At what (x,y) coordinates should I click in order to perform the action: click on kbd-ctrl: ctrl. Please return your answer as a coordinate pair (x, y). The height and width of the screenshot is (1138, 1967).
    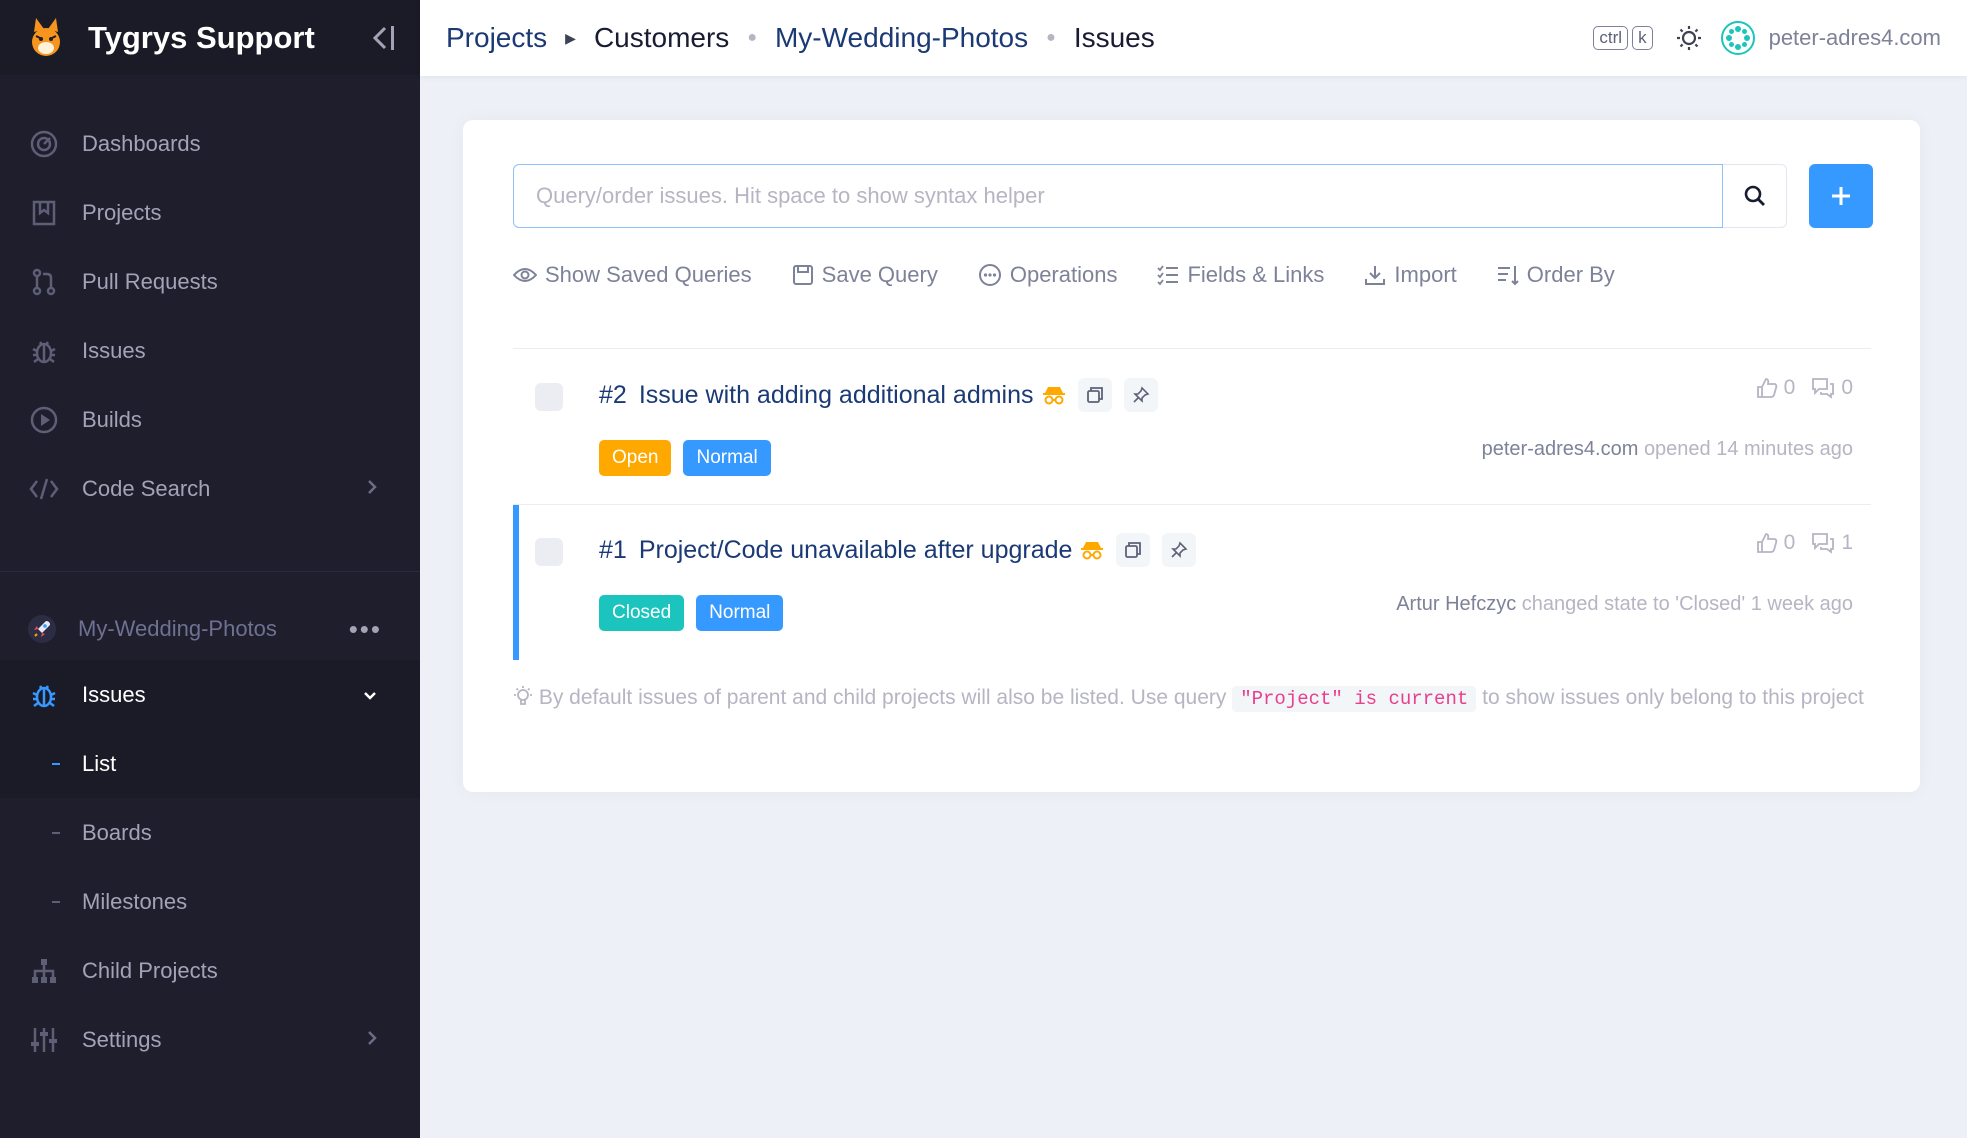
    Looking at the image, I should click on (1611, 38).